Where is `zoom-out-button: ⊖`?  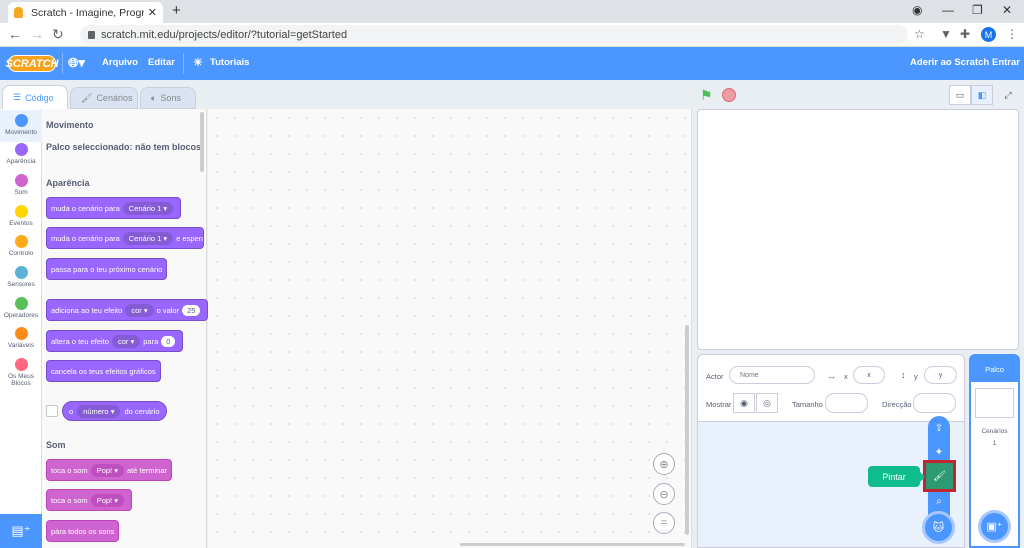
zoom-out-button: ⊖ is located at coordinates (664, 494).